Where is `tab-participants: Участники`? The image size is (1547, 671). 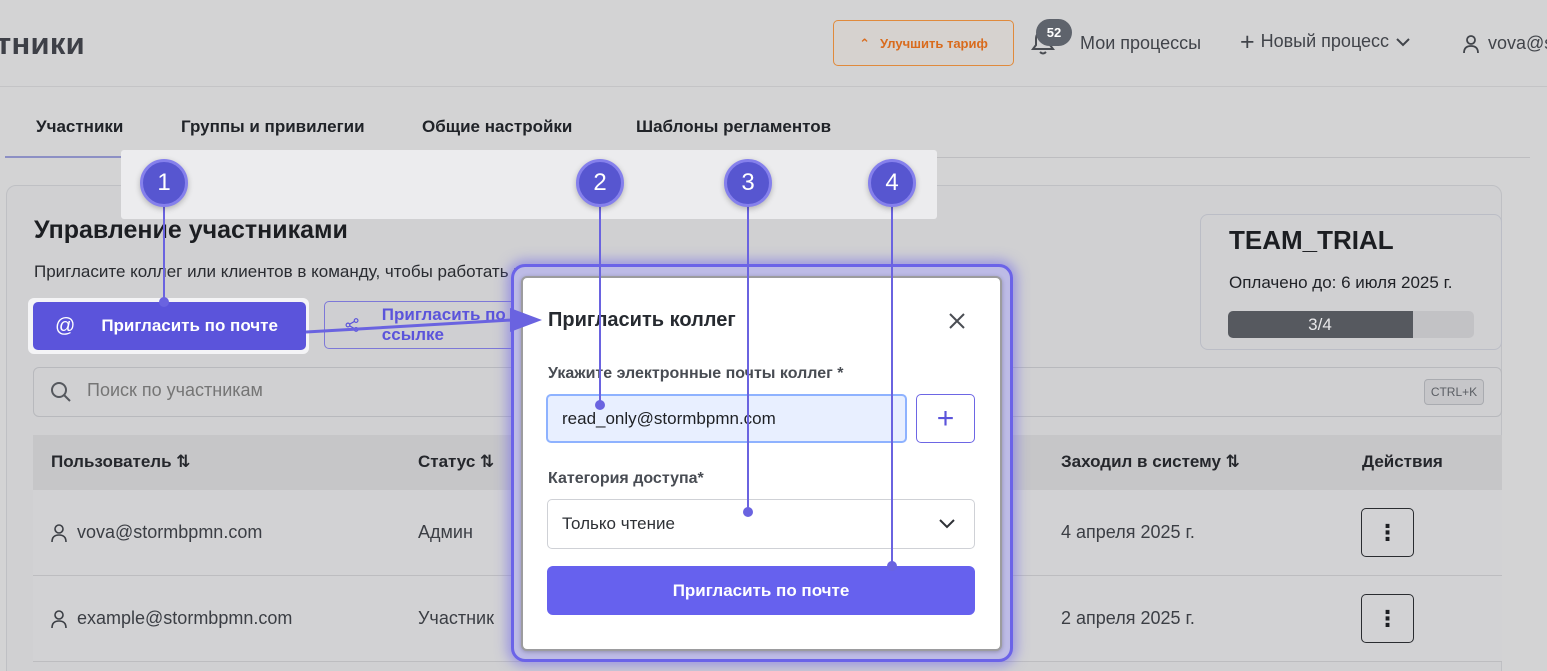
tab-participants: Участники is located at coordinates (79, 127).